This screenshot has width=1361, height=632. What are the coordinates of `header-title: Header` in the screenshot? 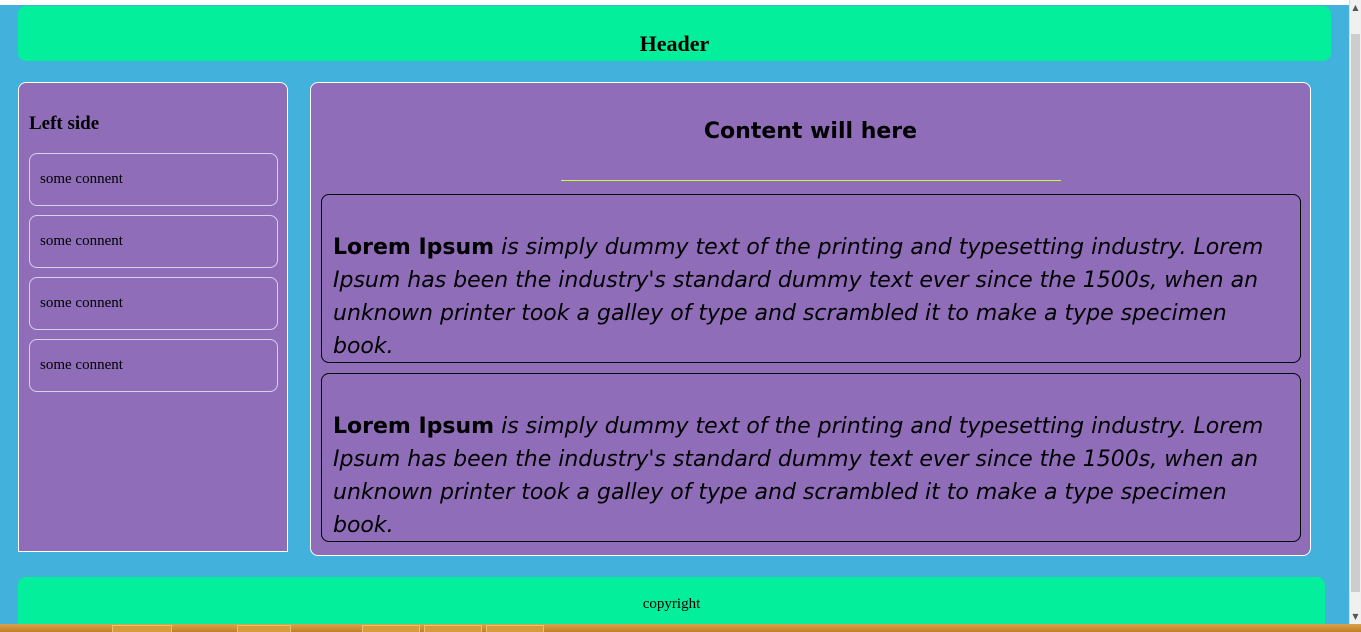 It's located at (674, 43).